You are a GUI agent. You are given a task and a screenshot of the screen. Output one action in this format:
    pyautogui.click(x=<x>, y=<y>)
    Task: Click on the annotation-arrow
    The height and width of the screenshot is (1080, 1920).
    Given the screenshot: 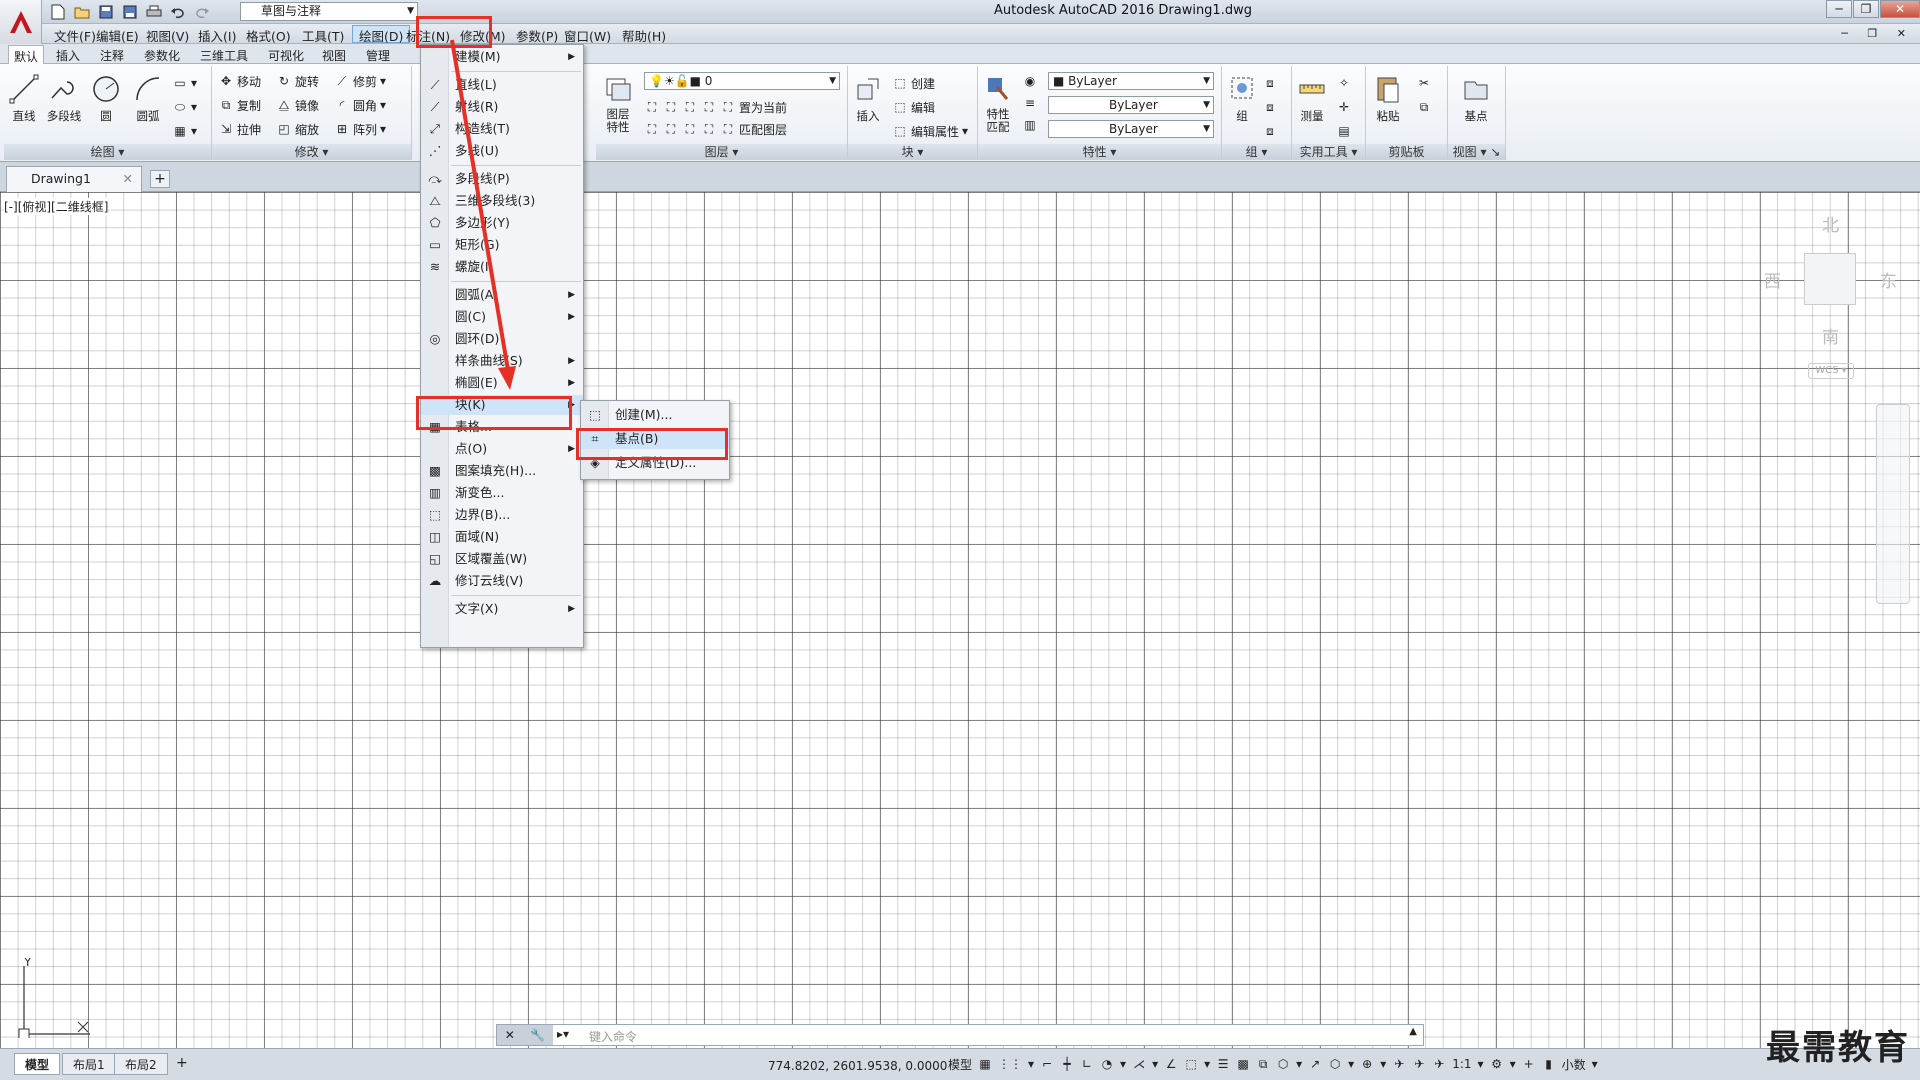 What is the action you would take?
    pyautogui.click(x=483, y=214)
    